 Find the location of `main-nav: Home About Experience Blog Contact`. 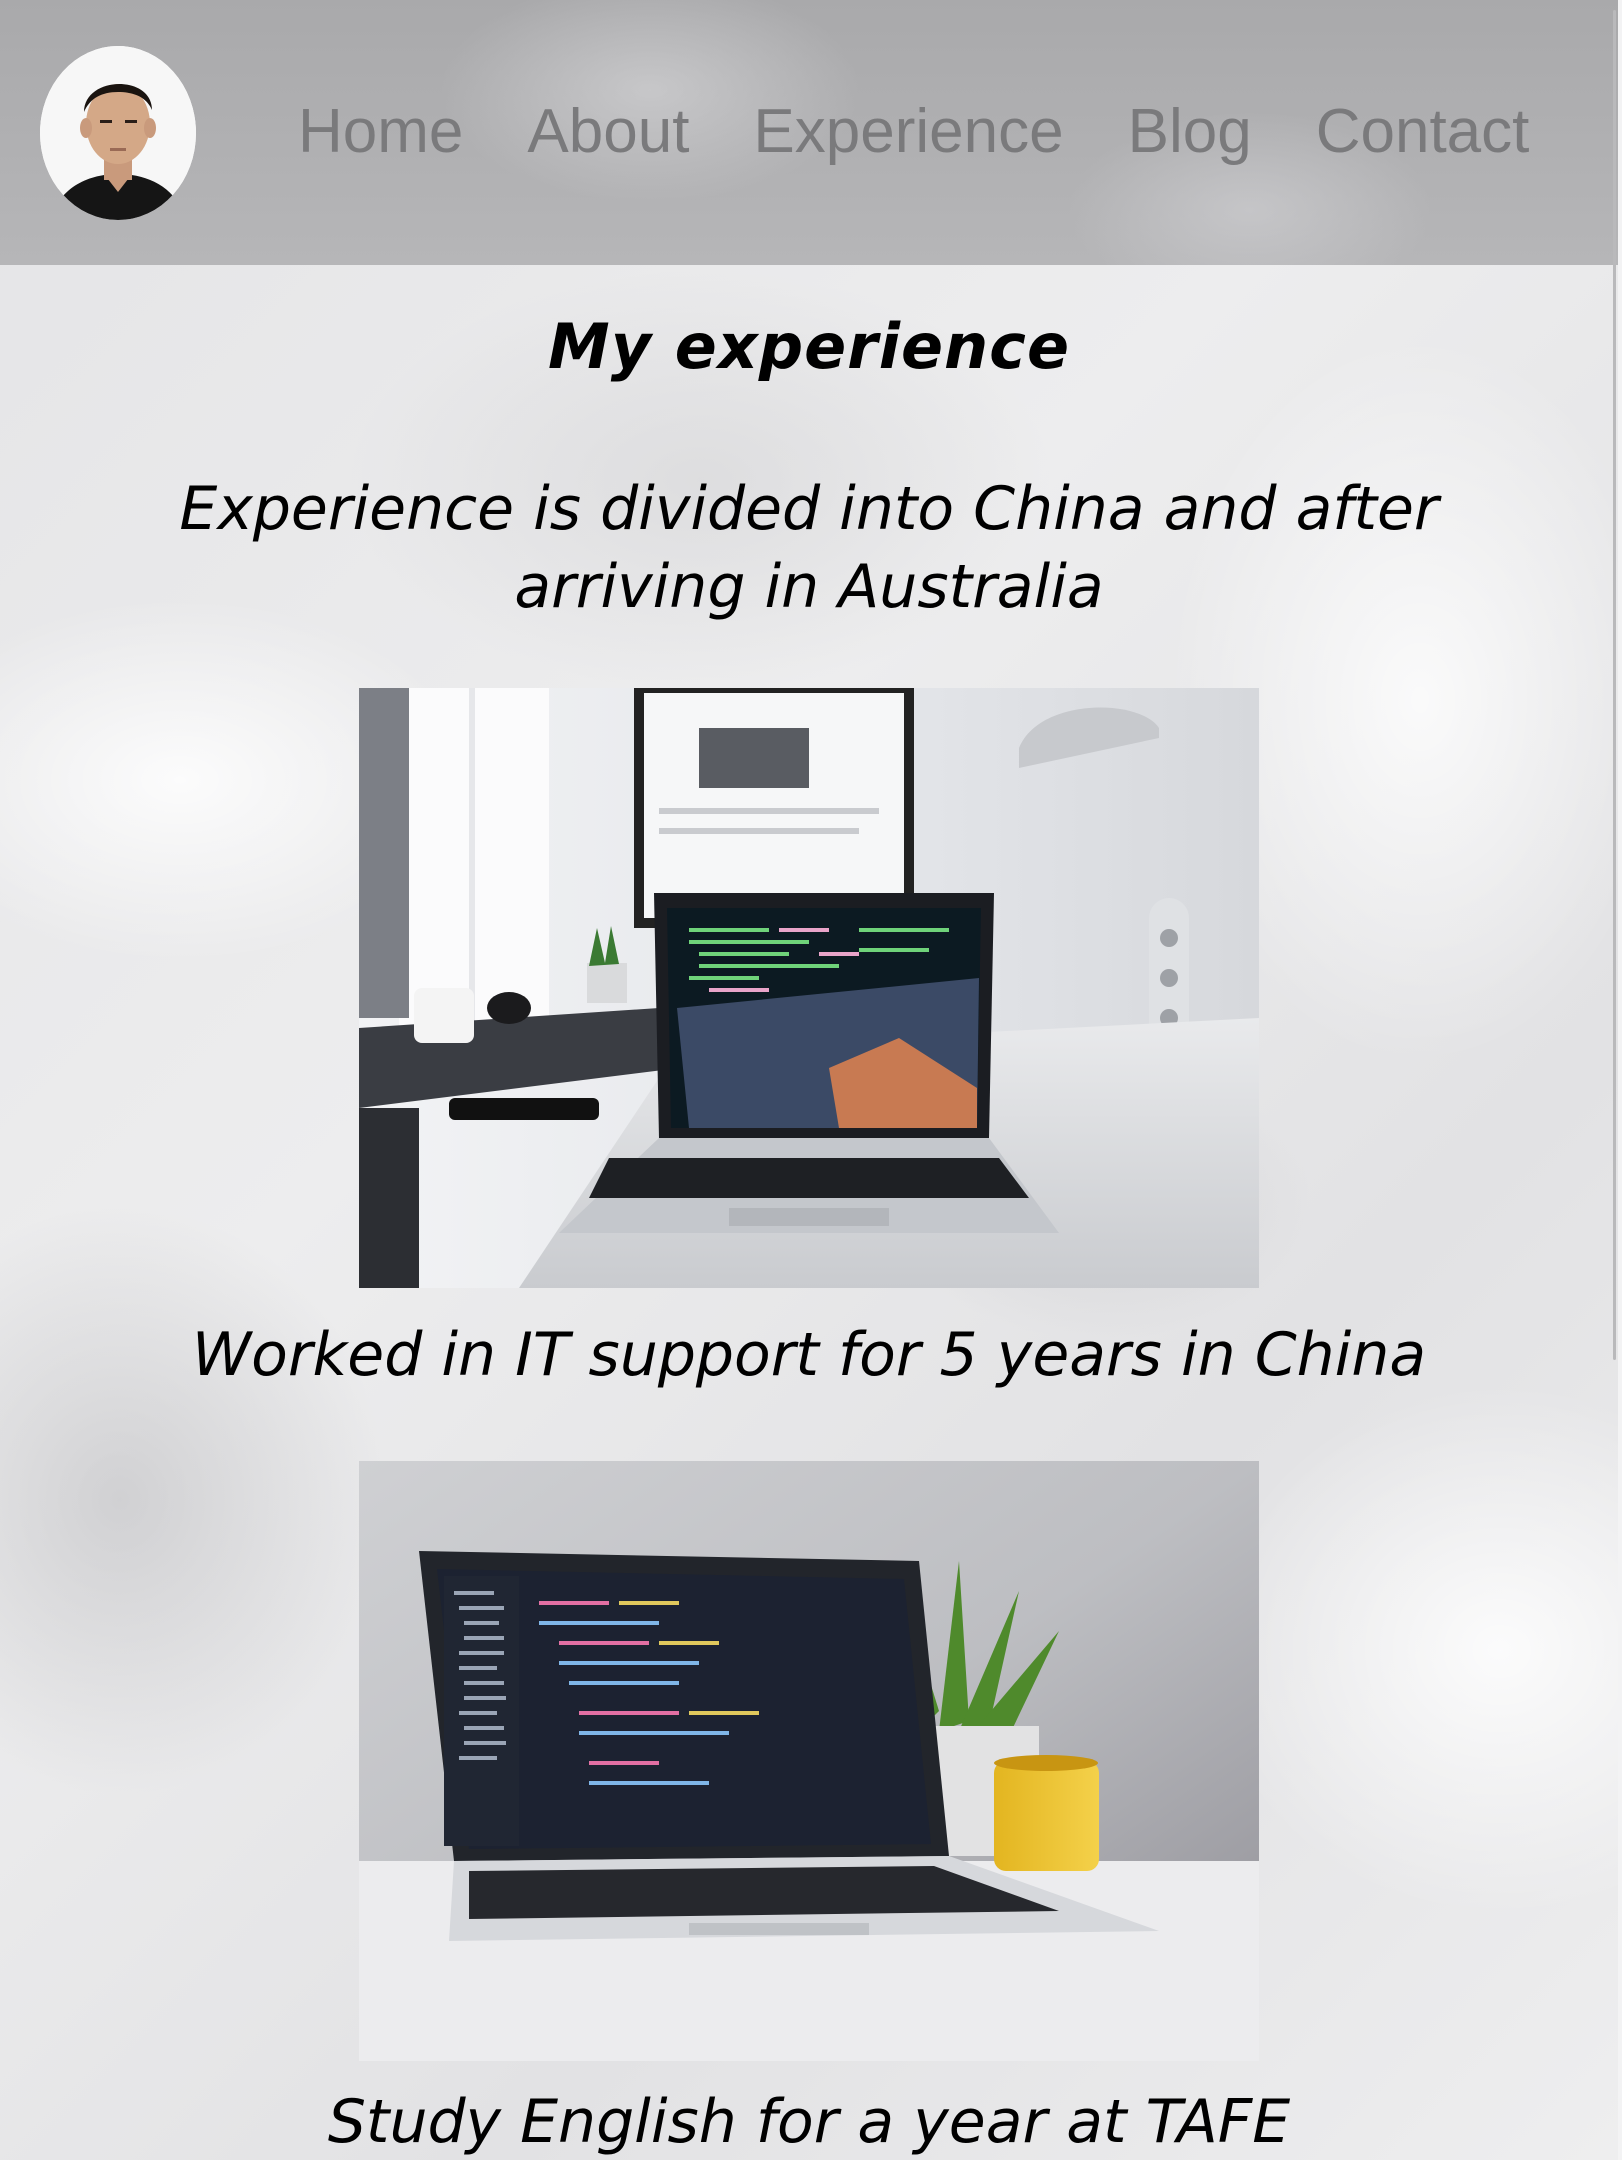

main-nav: Home About Experience Blog Contact is located at coordinates (913, 132).